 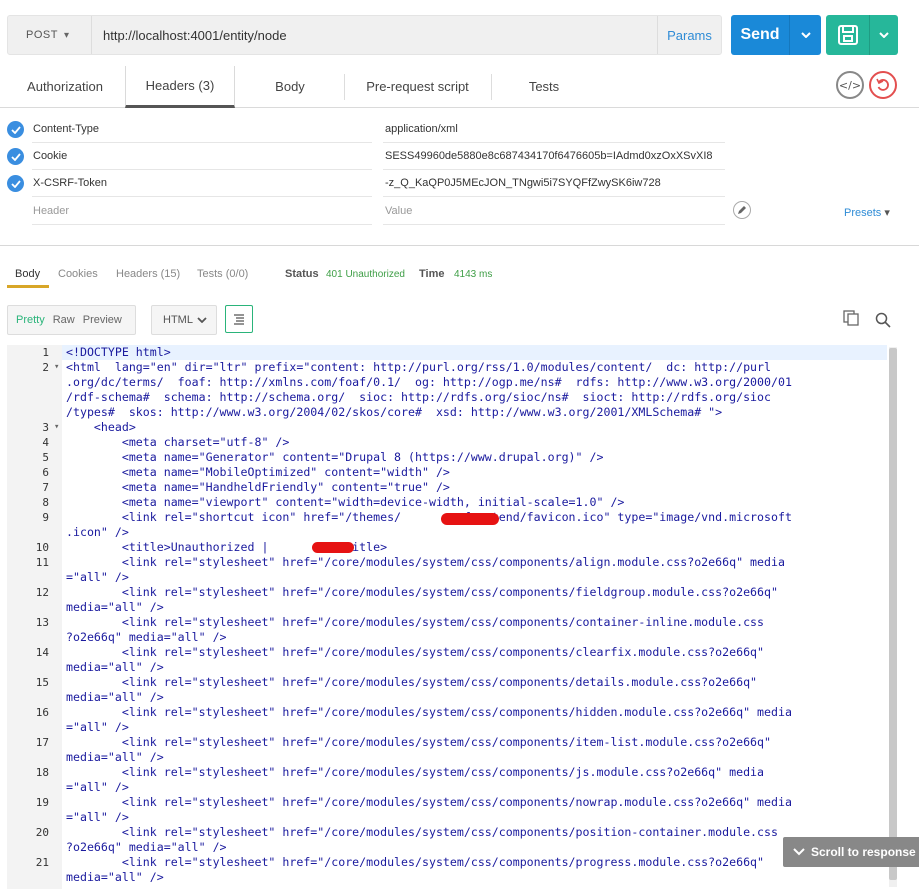 What do you see at coordinates (805, 35) in the screenshot?
I see `send-dropdown-button` at bounding box center [805, 35].